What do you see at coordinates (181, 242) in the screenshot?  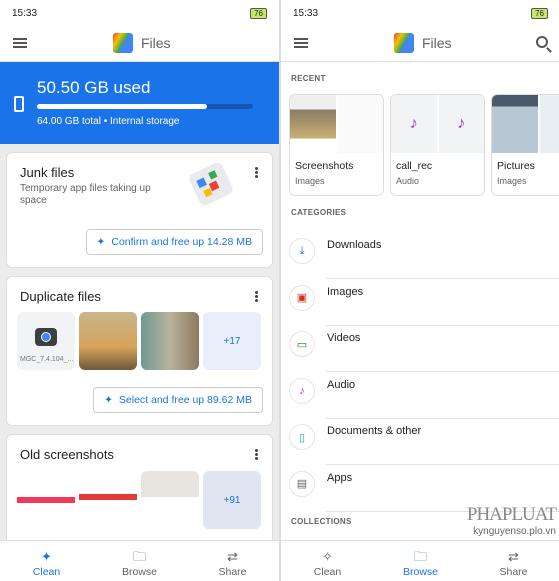 I see `button-label: Confirm and free up 14.28 MB` at bounding box center [181, 242].